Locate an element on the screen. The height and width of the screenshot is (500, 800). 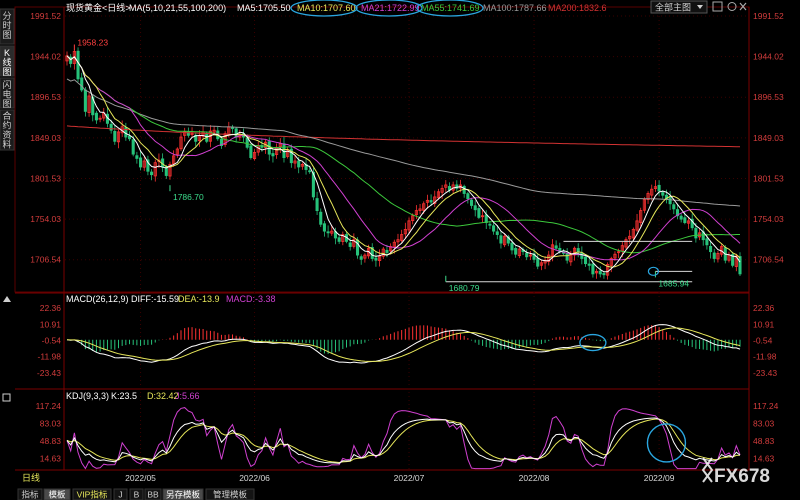
y-axis-tick-label: 10.91 is located at coordinates (51, 324).